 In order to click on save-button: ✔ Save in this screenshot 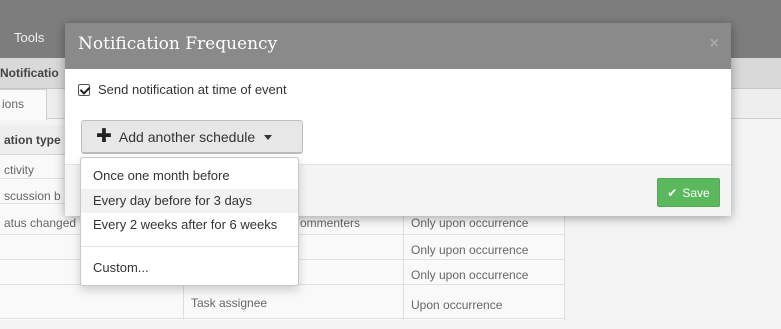, I will do `click(688, 192)`.